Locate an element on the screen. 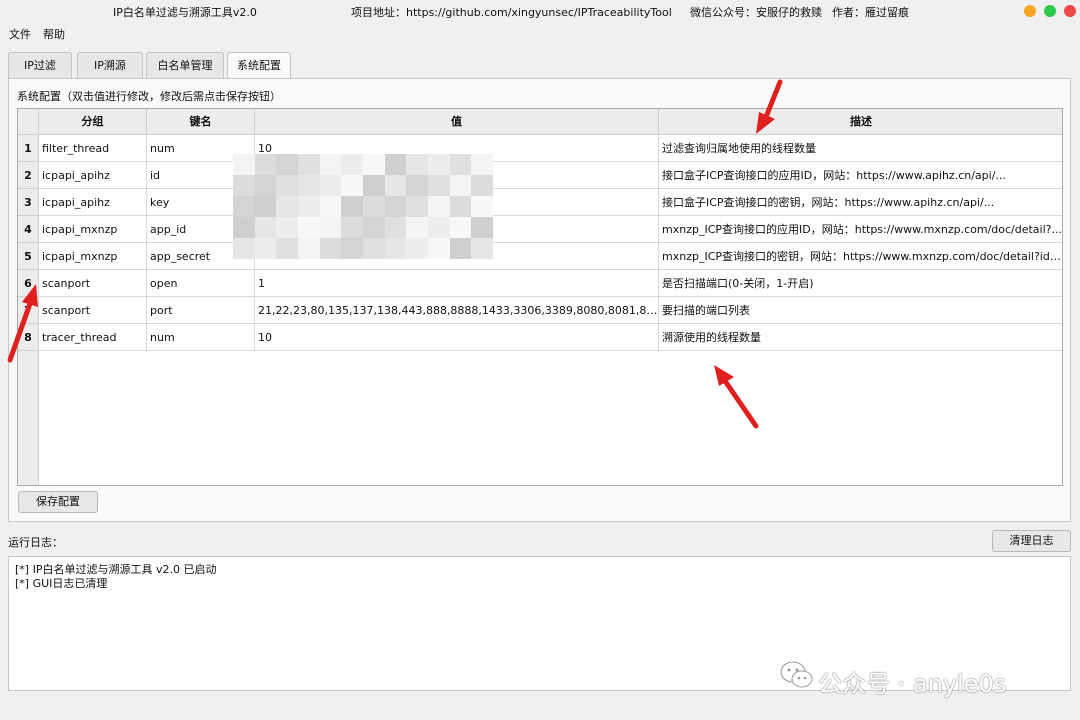 The height and width of the screenshot is (720, 1080). watermark: 公众号 · anyle0s is located at coordinates (893, 679).